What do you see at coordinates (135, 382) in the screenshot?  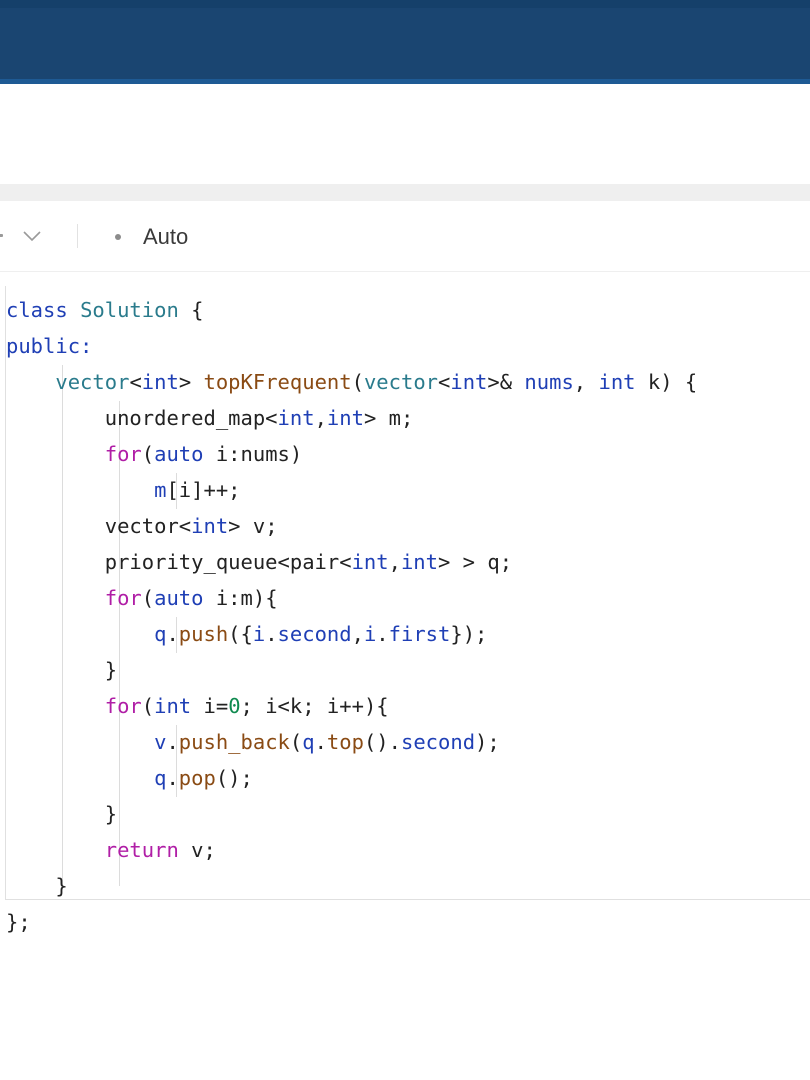 I see `code-token: <` at bounding box center [135, 382].